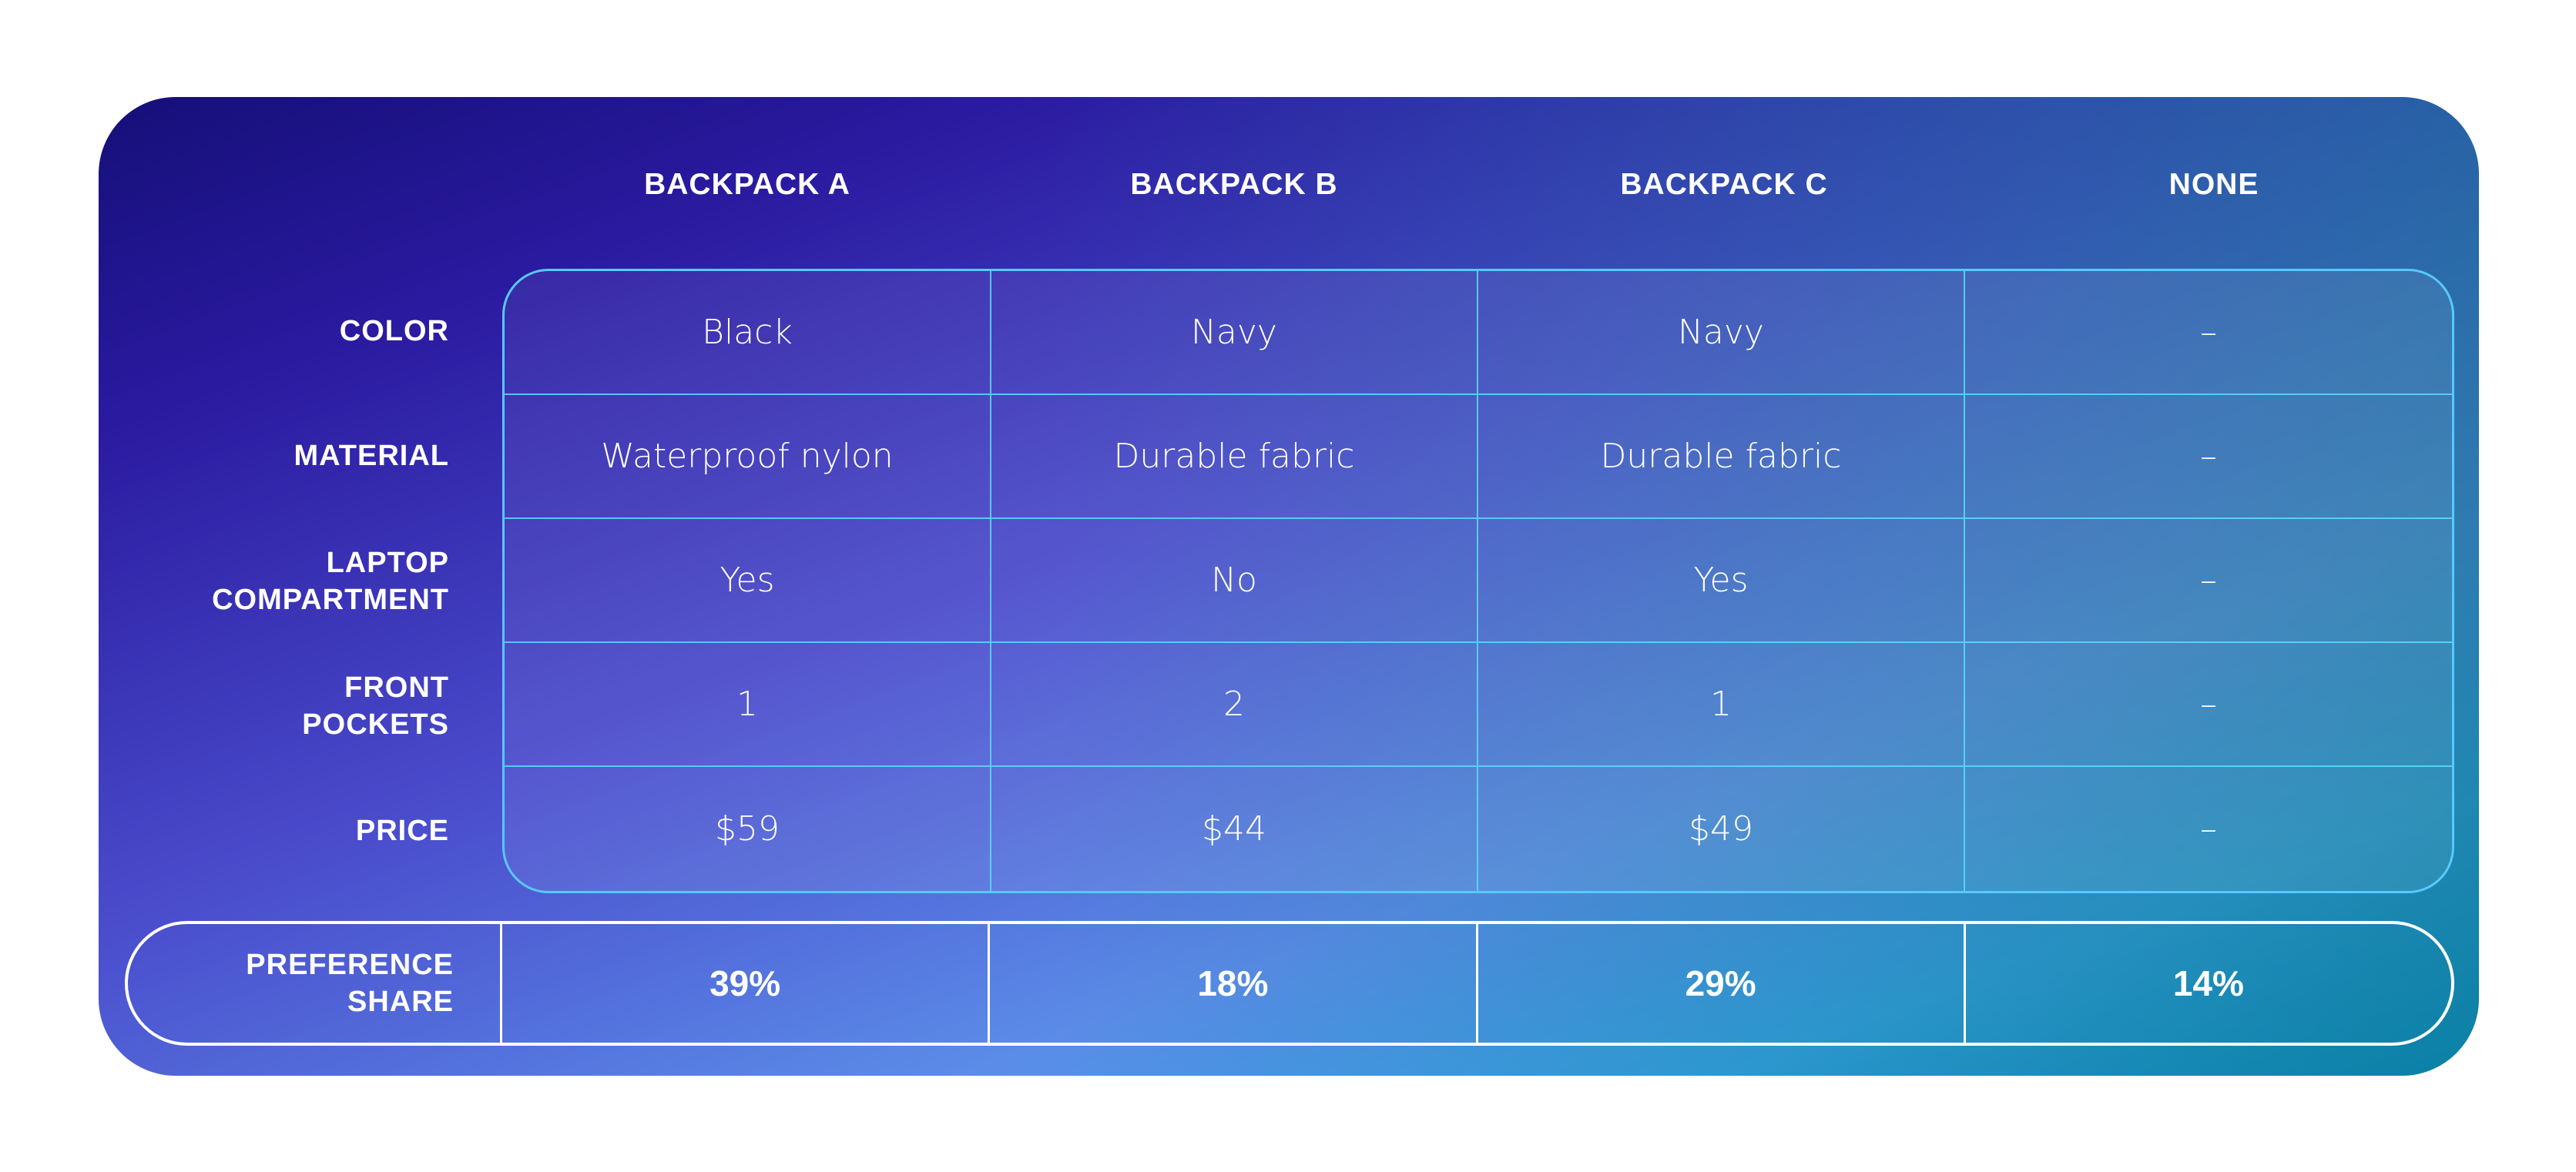 Image resolution: width=2576 pixels, height=1172 pixels. I want to click on cell-color-a: Black, so click(748, 333).